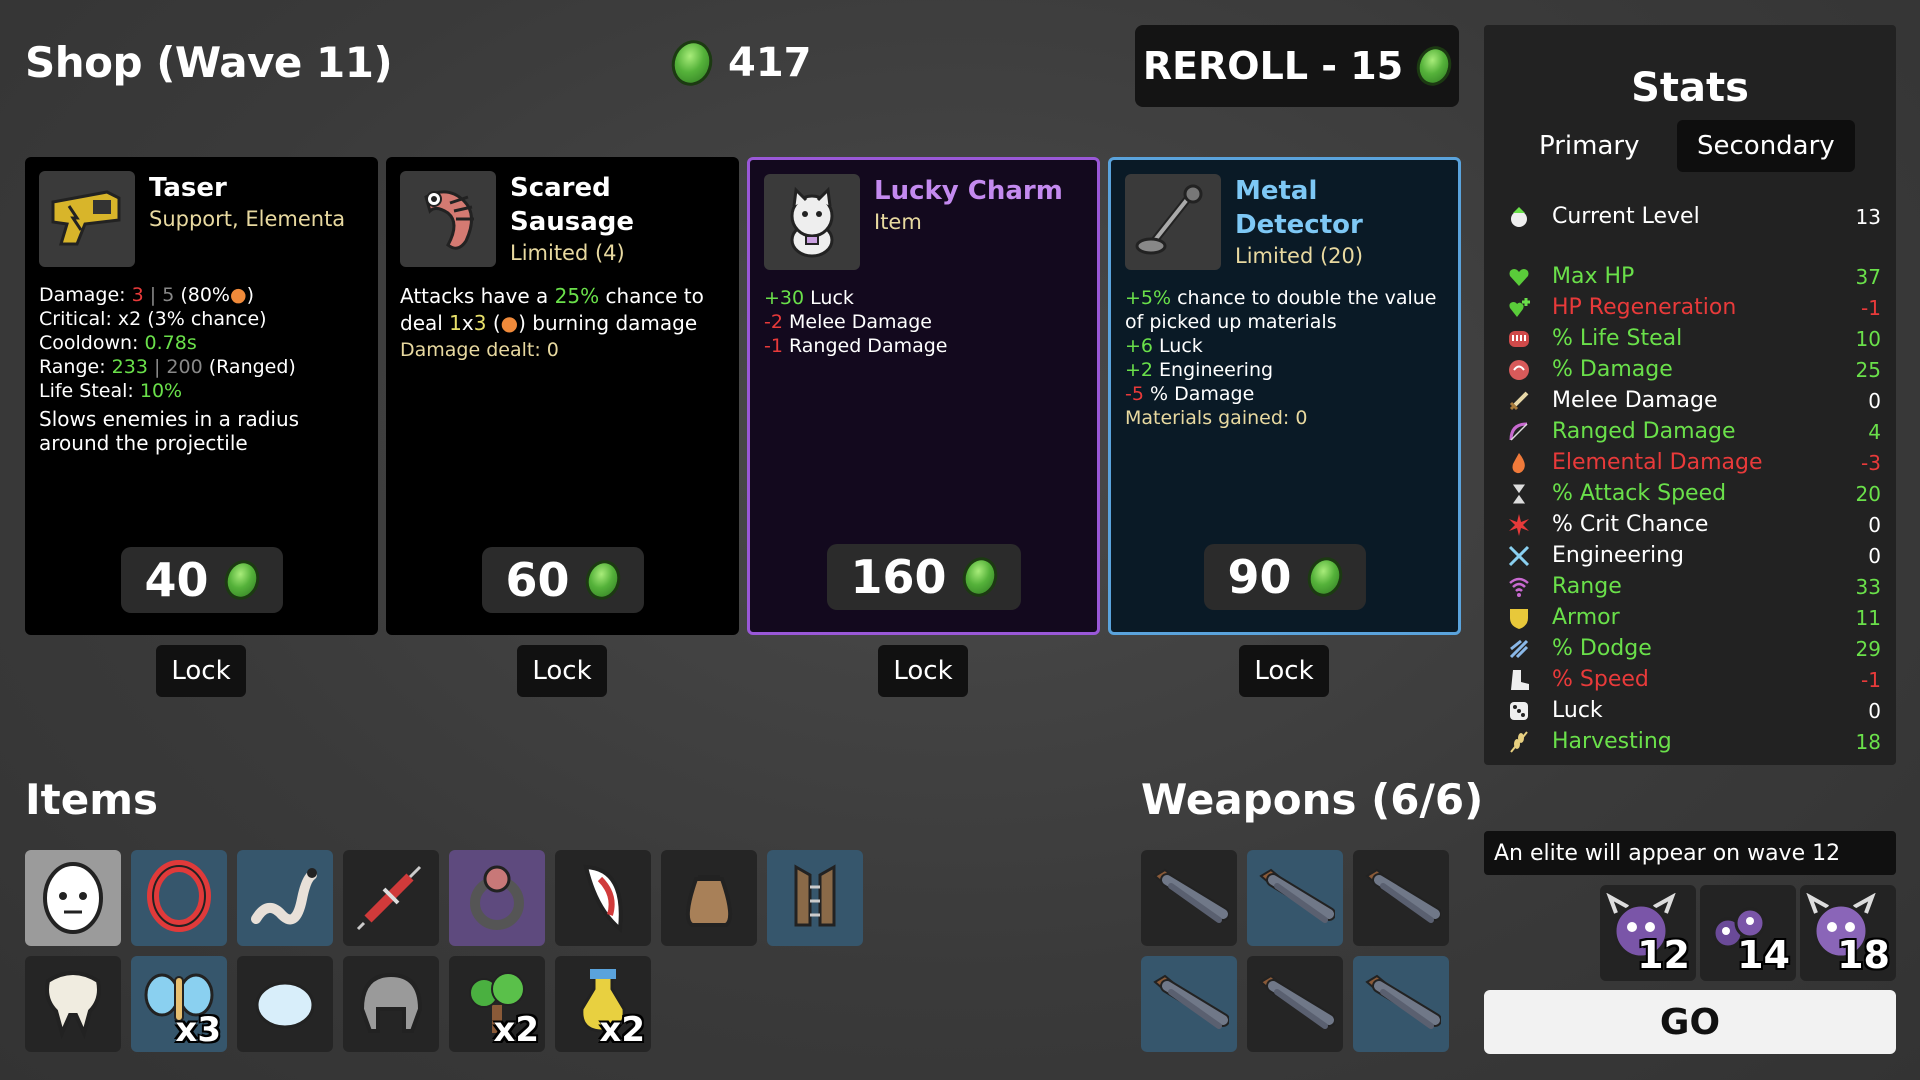 The image size is (1920, 1080). What do you see at coordinates (1693, 617) in the screenshot?
I see `stat-row: Armor 11` at bounding box center [1693, 617].